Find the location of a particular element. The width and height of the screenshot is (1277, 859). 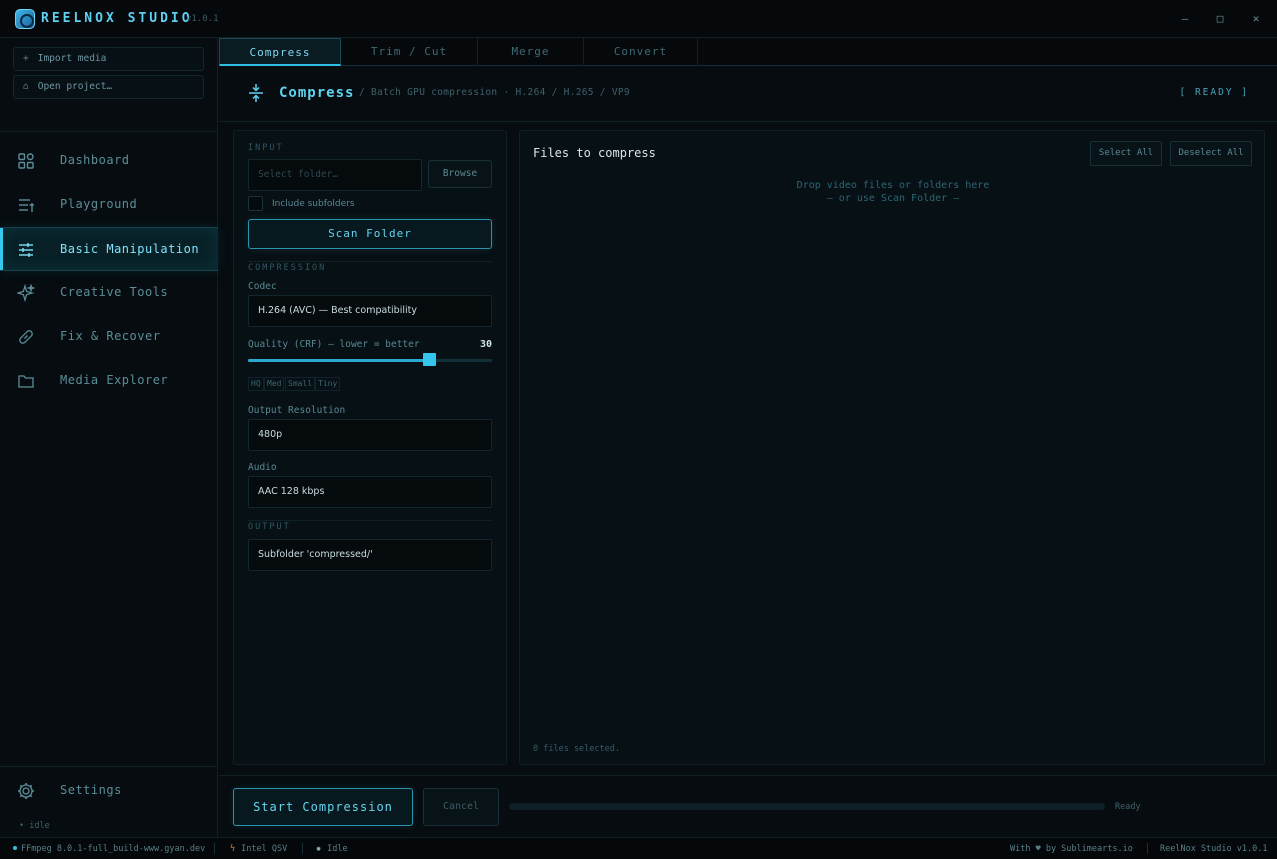

quality-slider-thumb is located at coordinates (429, 359).